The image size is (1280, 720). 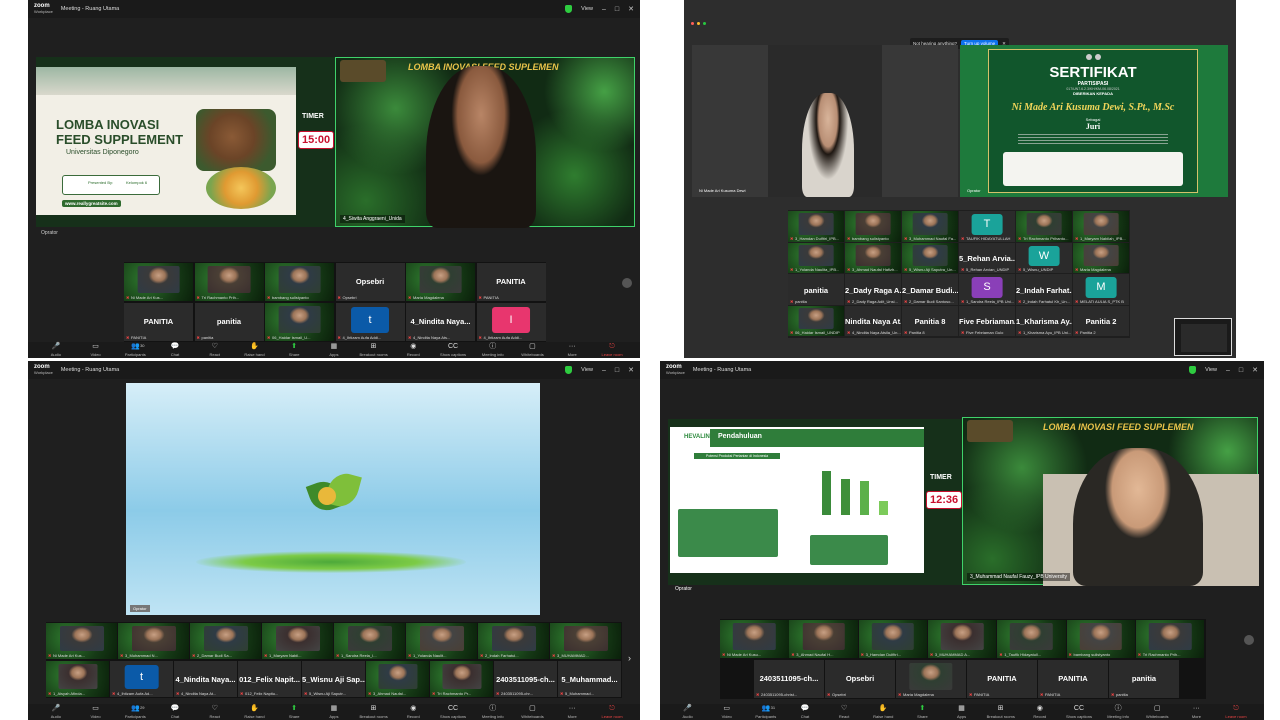 What do you see at coordinates (816, 289) in the screenshot?
I see `participant-tile: panitia ✖ panitia` at bounding box center [816, 289].